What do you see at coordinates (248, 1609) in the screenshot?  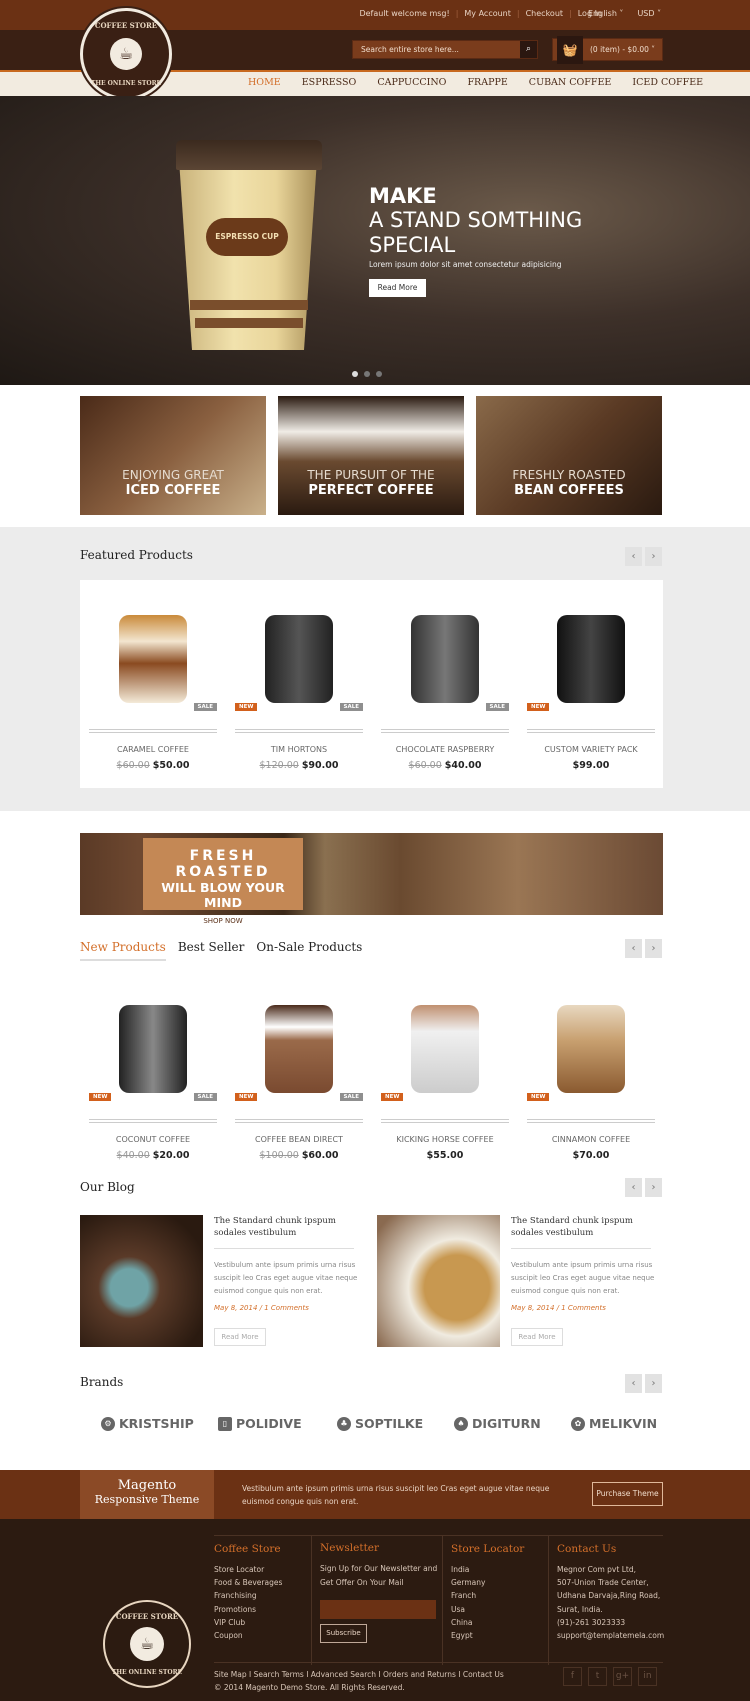 I see `footer-link: Promotions` at bounding box center [248, 1609].